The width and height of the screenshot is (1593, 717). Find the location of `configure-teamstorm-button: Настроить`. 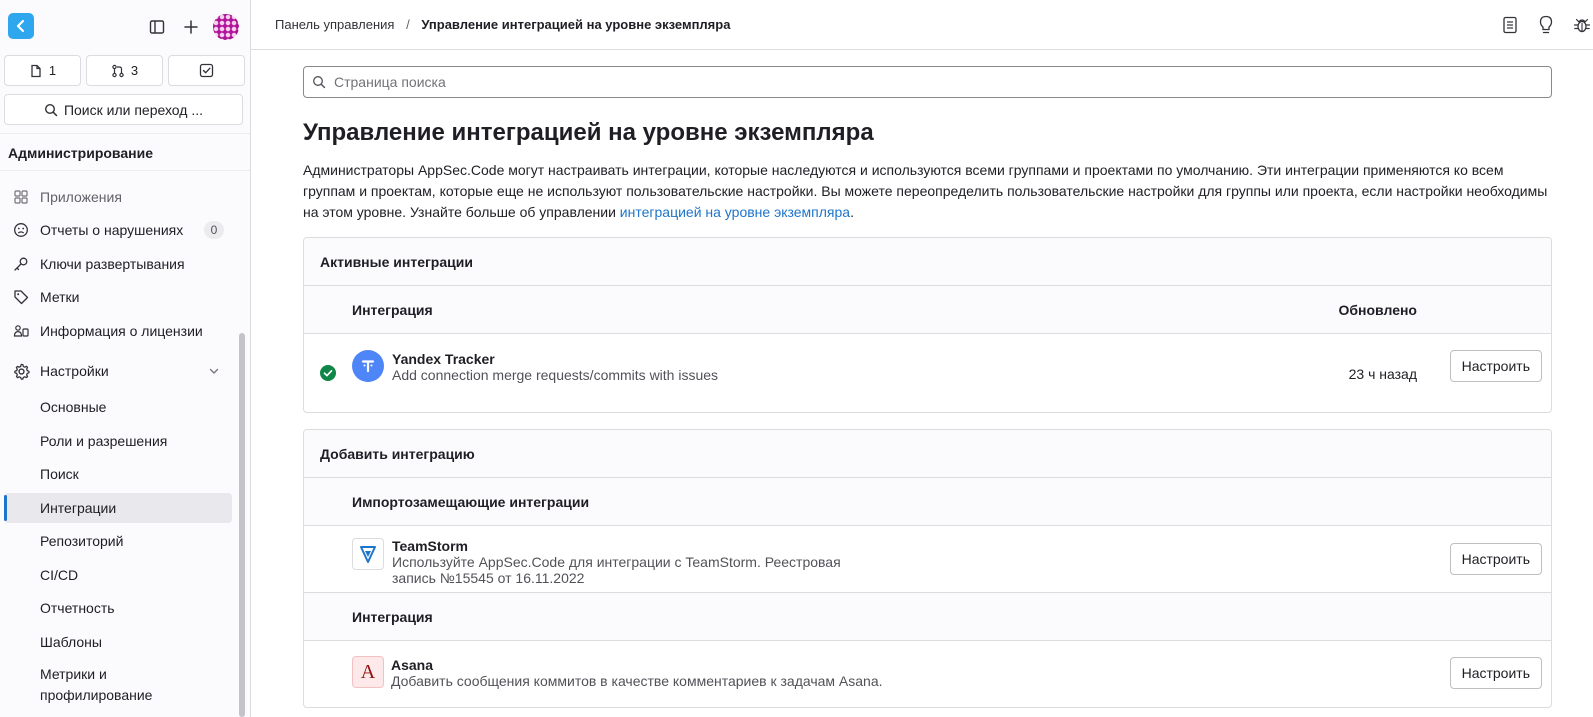

configure-teamstorm-button: Настроить is located at coordinates (1495, 559).